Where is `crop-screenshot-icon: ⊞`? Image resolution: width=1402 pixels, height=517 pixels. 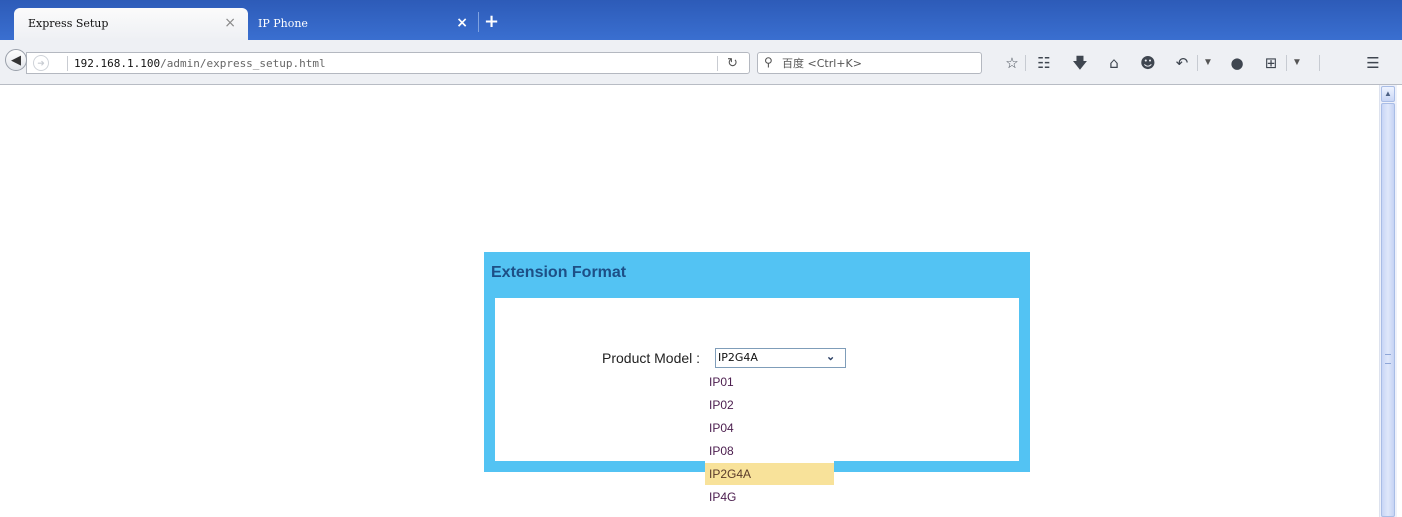
crop-screenshot-icon: ⊞ is located at coordinates (1271, 63).